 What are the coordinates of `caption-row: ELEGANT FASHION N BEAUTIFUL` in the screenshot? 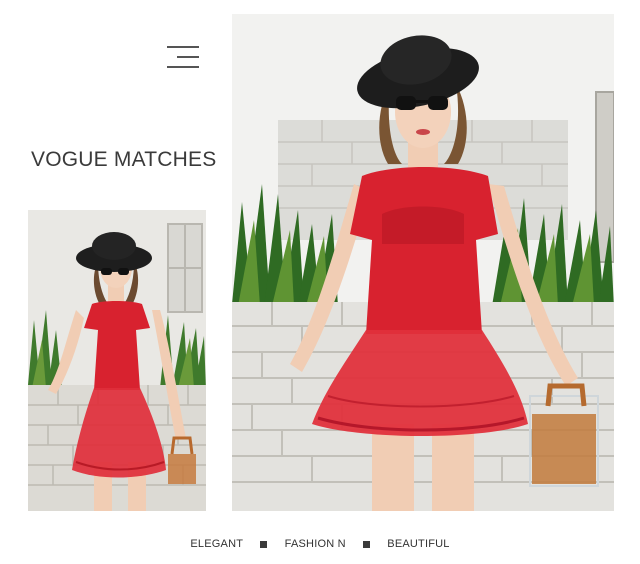 It's located at (320, 544).